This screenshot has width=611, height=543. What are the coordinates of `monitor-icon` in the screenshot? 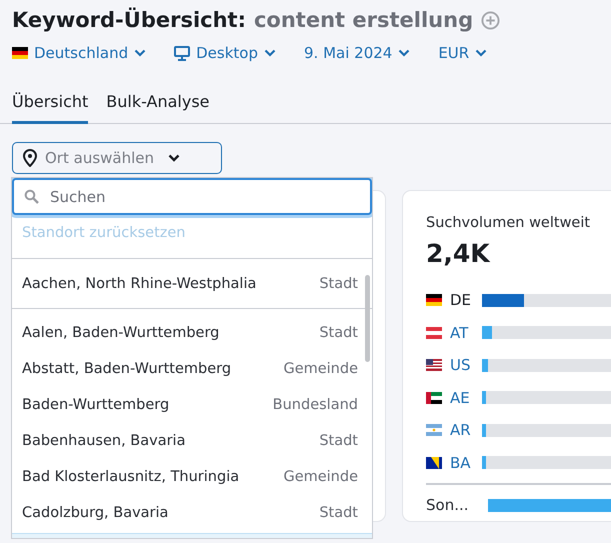 It's located at (182, 53).